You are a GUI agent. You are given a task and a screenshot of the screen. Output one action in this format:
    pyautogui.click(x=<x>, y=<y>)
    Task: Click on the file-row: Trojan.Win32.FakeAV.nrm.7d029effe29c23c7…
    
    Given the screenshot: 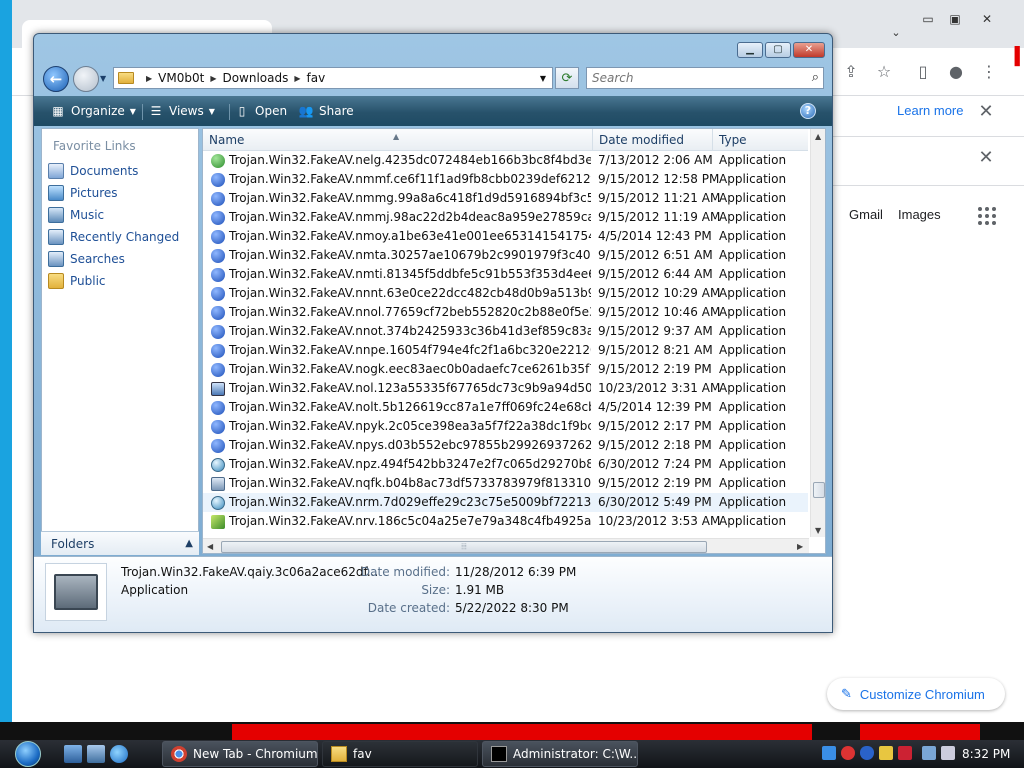 What is the action you would take?
    pyautogui.click(x=505, y=502)
    